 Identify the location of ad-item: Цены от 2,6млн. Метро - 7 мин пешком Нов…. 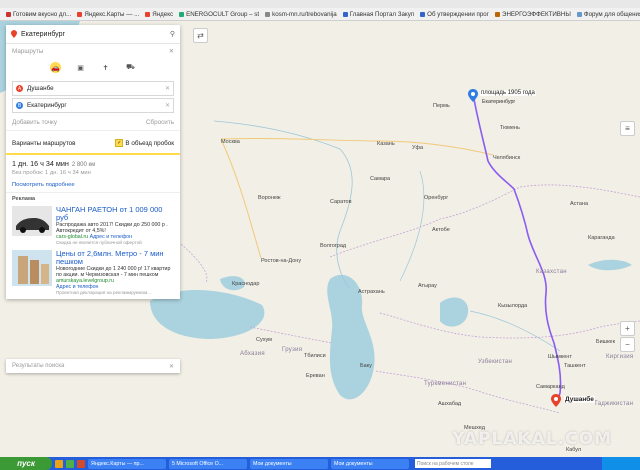
(93, 273).